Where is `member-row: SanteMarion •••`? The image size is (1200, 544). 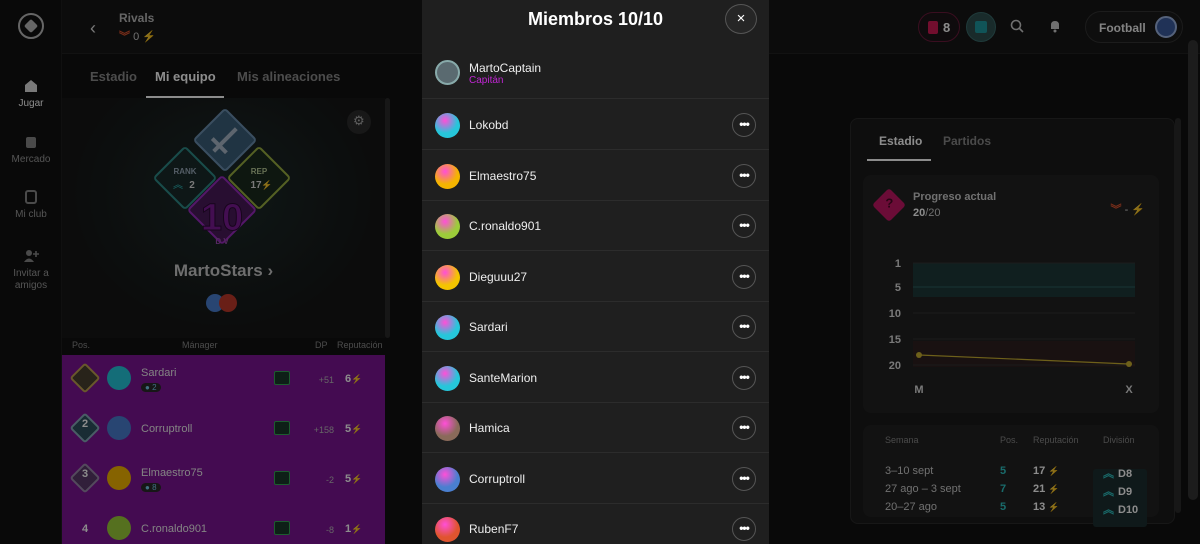 member-row: SanteMarion ••• is located at coordinates (595, 378).